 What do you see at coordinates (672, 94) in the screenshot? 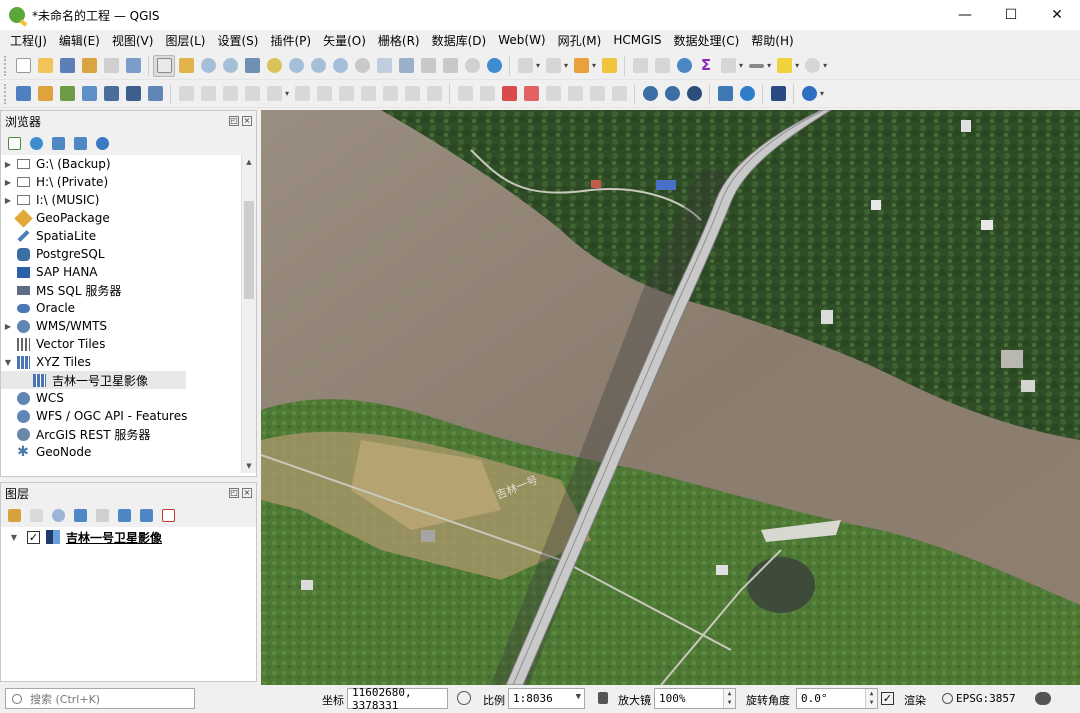
I see `web-globe-search-icon` at bounding box center [672, 94].